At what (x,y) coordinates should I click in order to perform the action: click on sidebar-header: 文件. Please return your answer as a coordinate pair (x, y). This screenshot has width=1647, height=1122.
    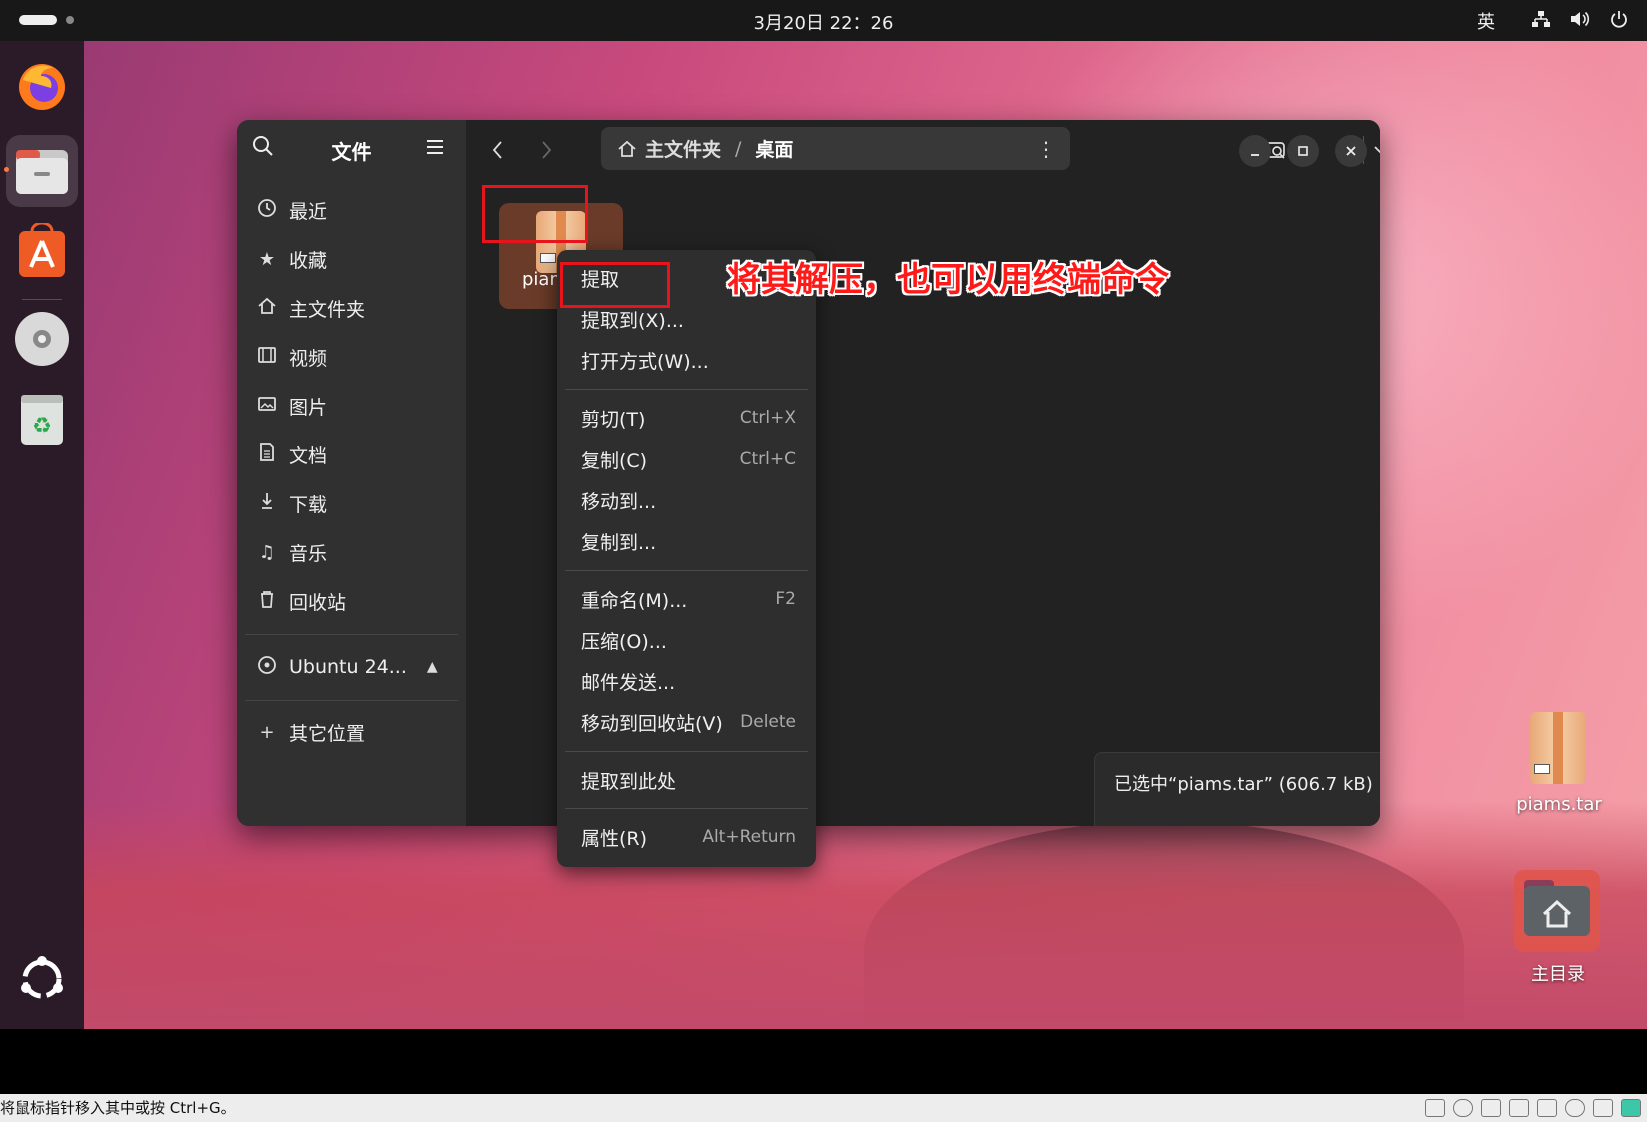
    Looking at the image, I should click on (351, 148).